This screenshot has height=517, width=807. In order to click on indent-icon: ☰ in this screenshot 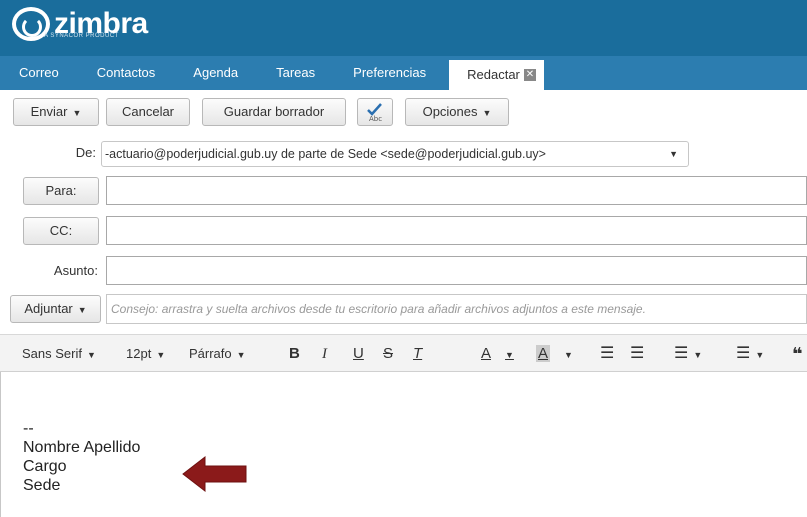, I will do `click(637, 354)`.